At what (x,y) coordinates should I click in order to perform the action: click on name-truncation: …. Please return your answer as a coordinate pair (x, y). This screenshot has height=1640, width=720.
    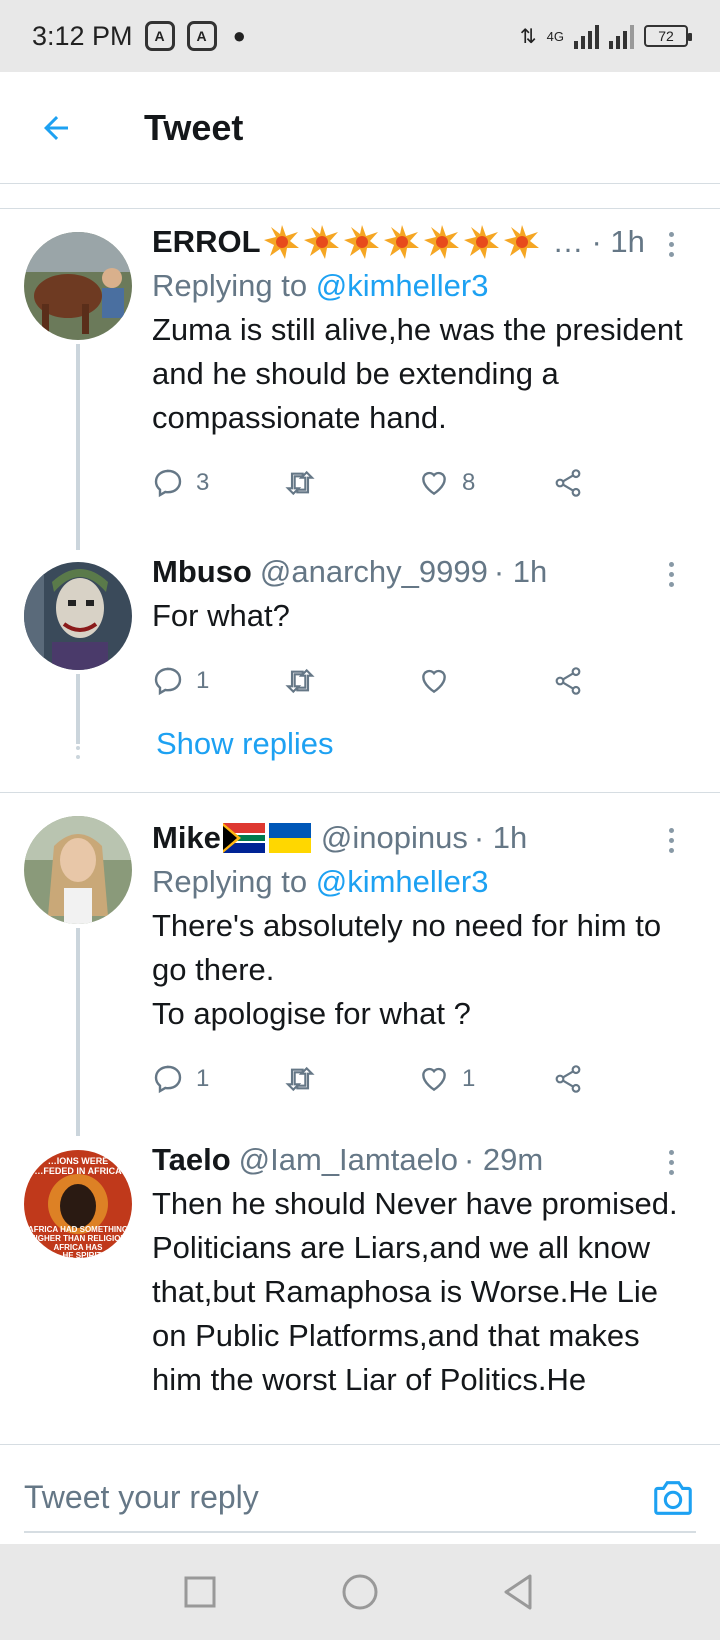
    Looking at the image, I should click on (568, 241).